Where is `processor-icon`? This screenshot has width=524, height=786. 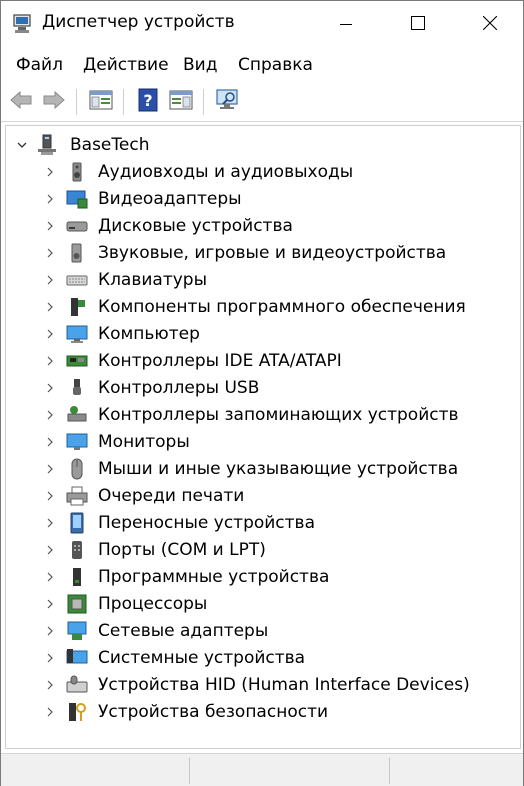 processor-icon is located at coordinates (77, 604).